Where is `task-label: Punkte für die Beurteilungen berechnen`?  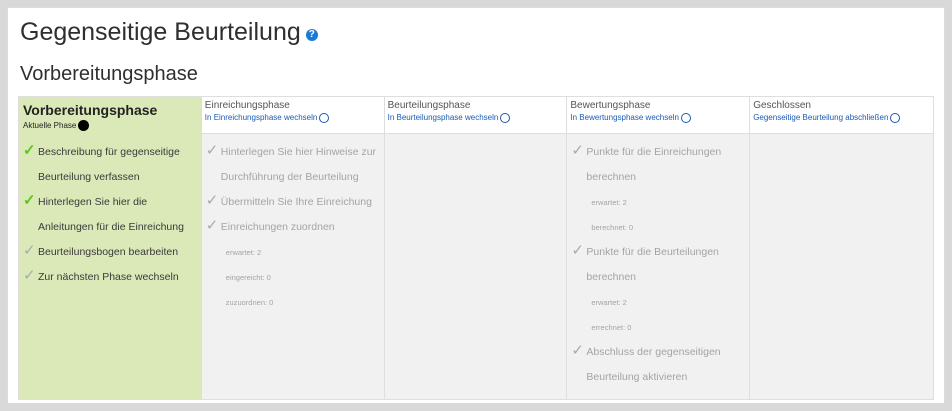
task-label: Punkte für die Beurteilungen berechnen is located at coordinates (652, 264).